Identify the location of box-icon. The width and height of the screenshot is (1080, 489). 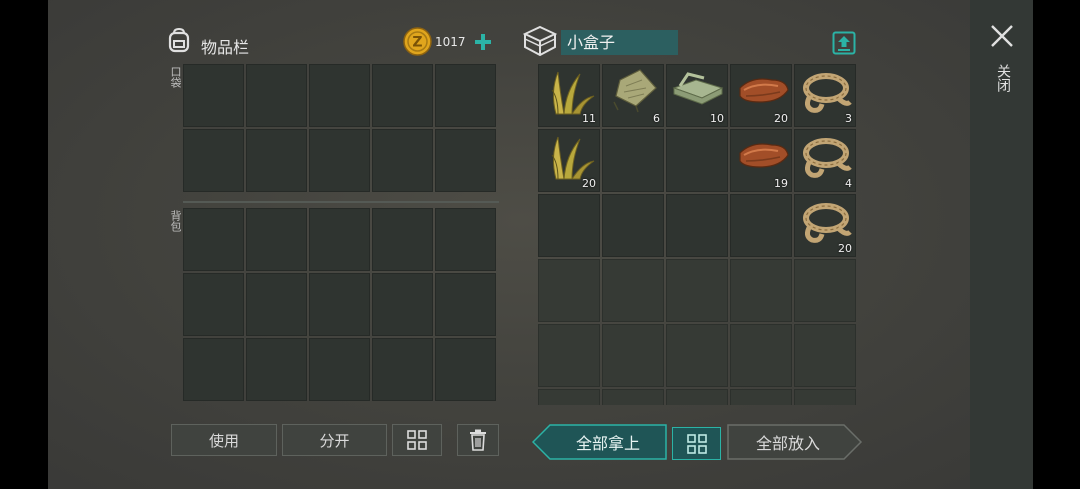
(540, 41).